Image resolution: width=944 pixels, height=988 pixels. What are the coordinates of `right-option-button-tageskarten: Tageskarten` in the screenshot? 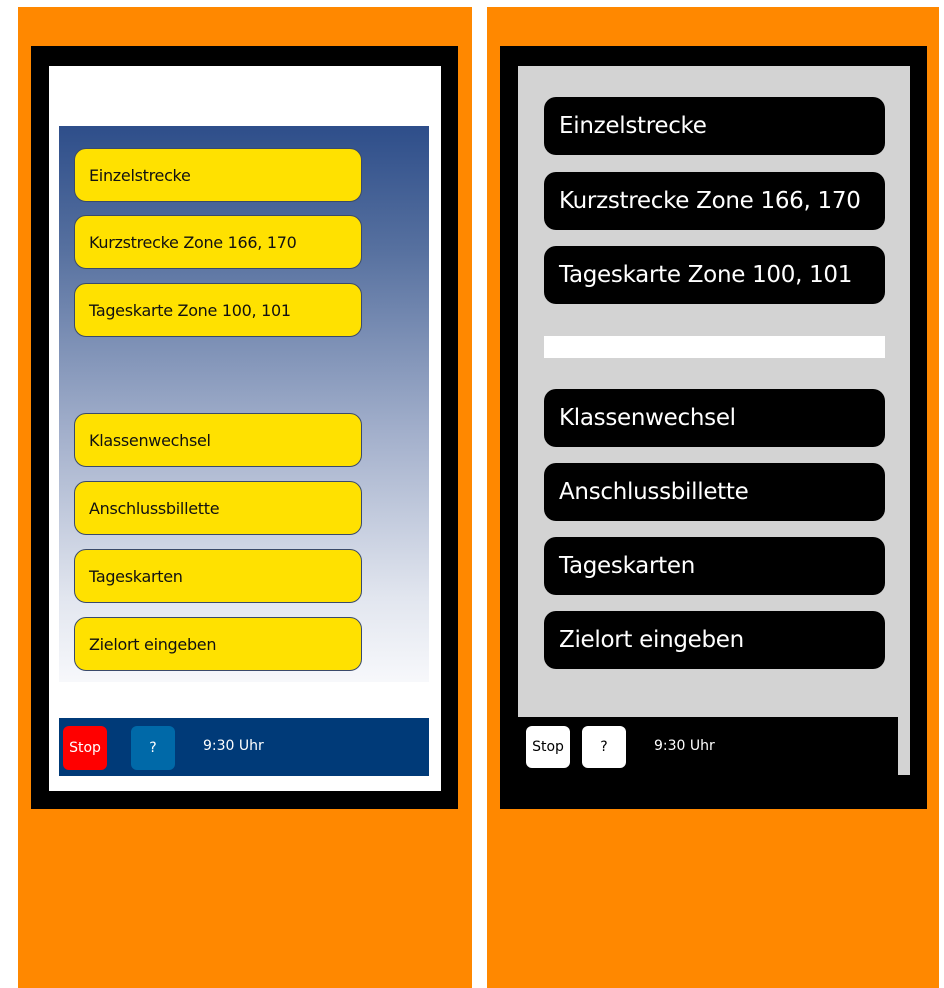 It's located at (714, 566).